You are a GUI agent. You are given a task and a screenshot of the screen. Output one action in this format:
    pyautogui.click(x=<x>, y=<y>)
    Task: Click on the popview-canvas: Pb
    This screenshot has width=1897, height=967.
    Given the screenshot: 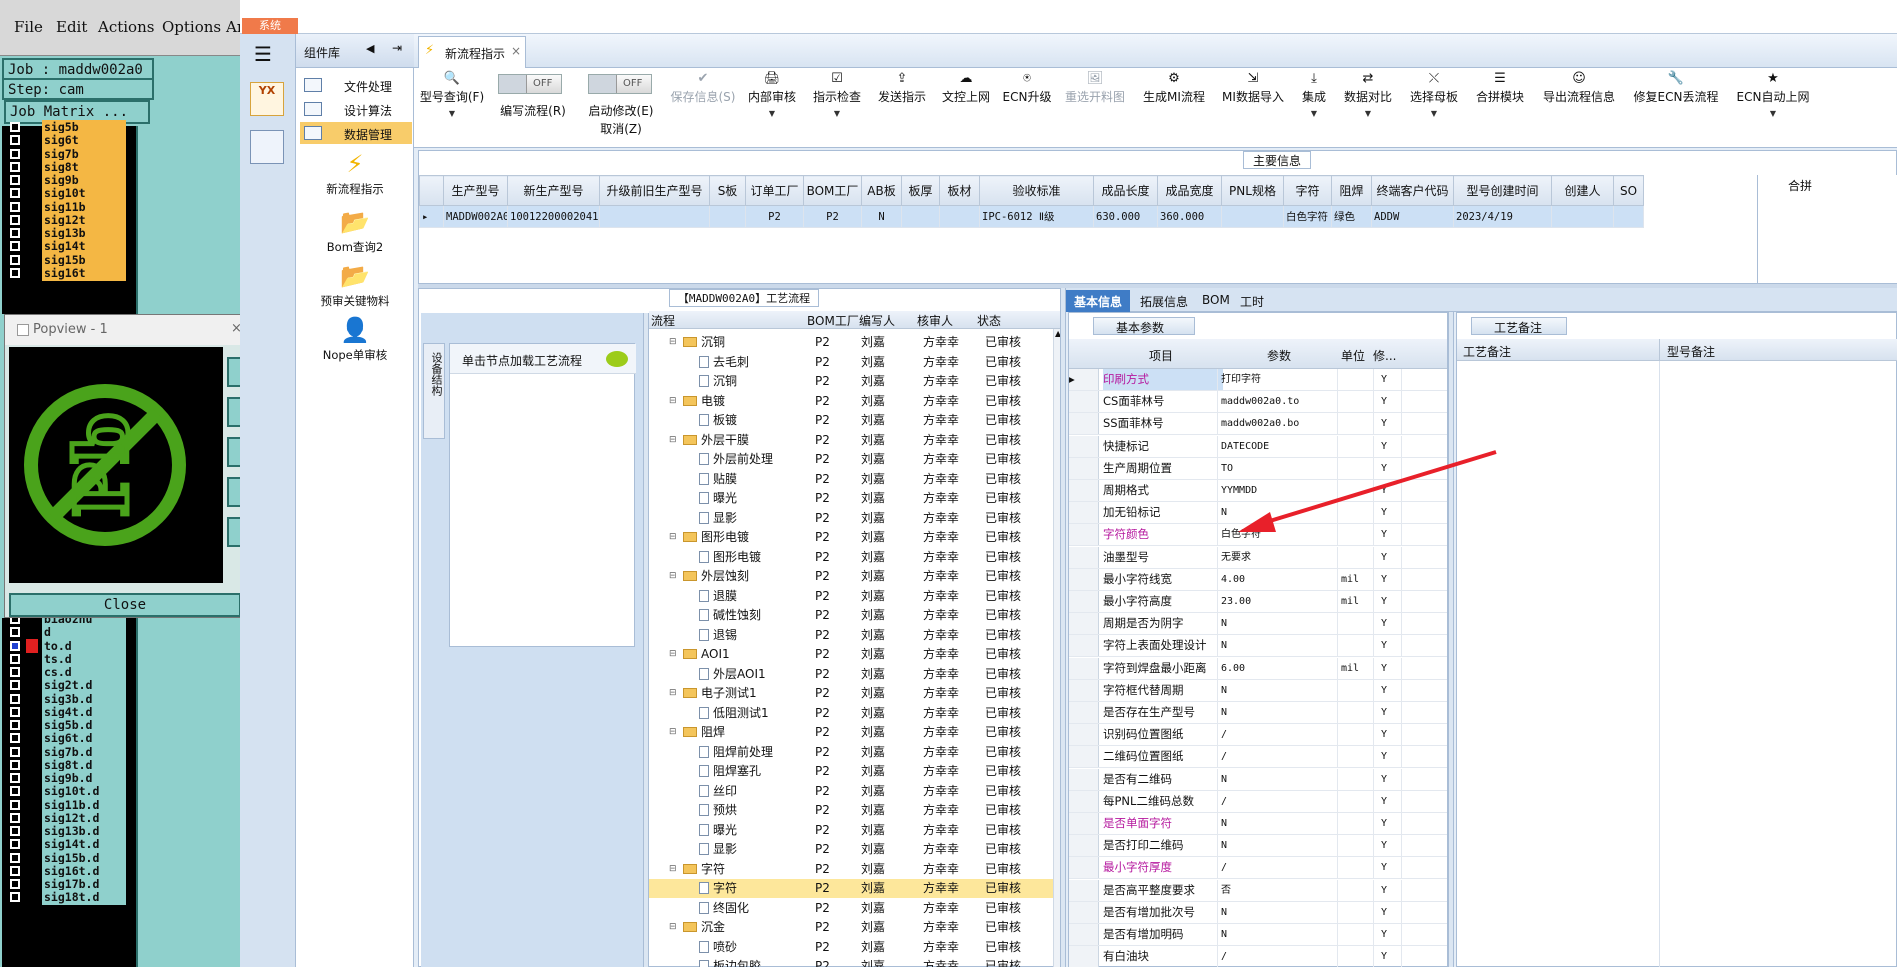 What is the action you would take?
    pyautogui.click(x=116, y=465)
    